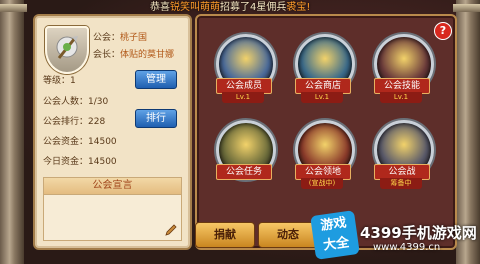 This screenshot has height=264, width=480. What do you see at coordinates (112, 209) in the screenshot?
I see `guild-declaration-box: 公会宣言` at bounding box center [112, 209].